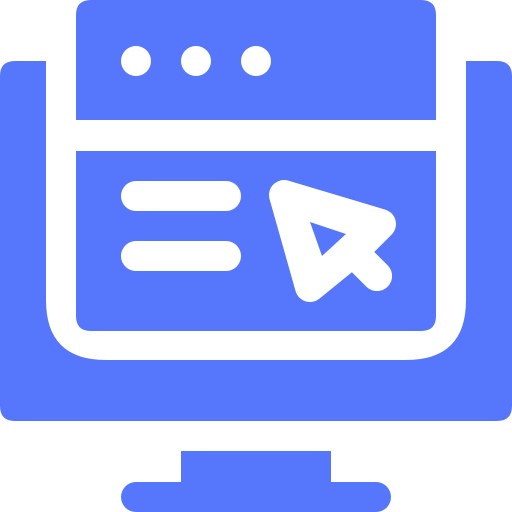 This screenshot has height=512, width=512. Describe the element at coordinates (256, 466) in the screenshot. I see `monitor-stand-neck` at that location.